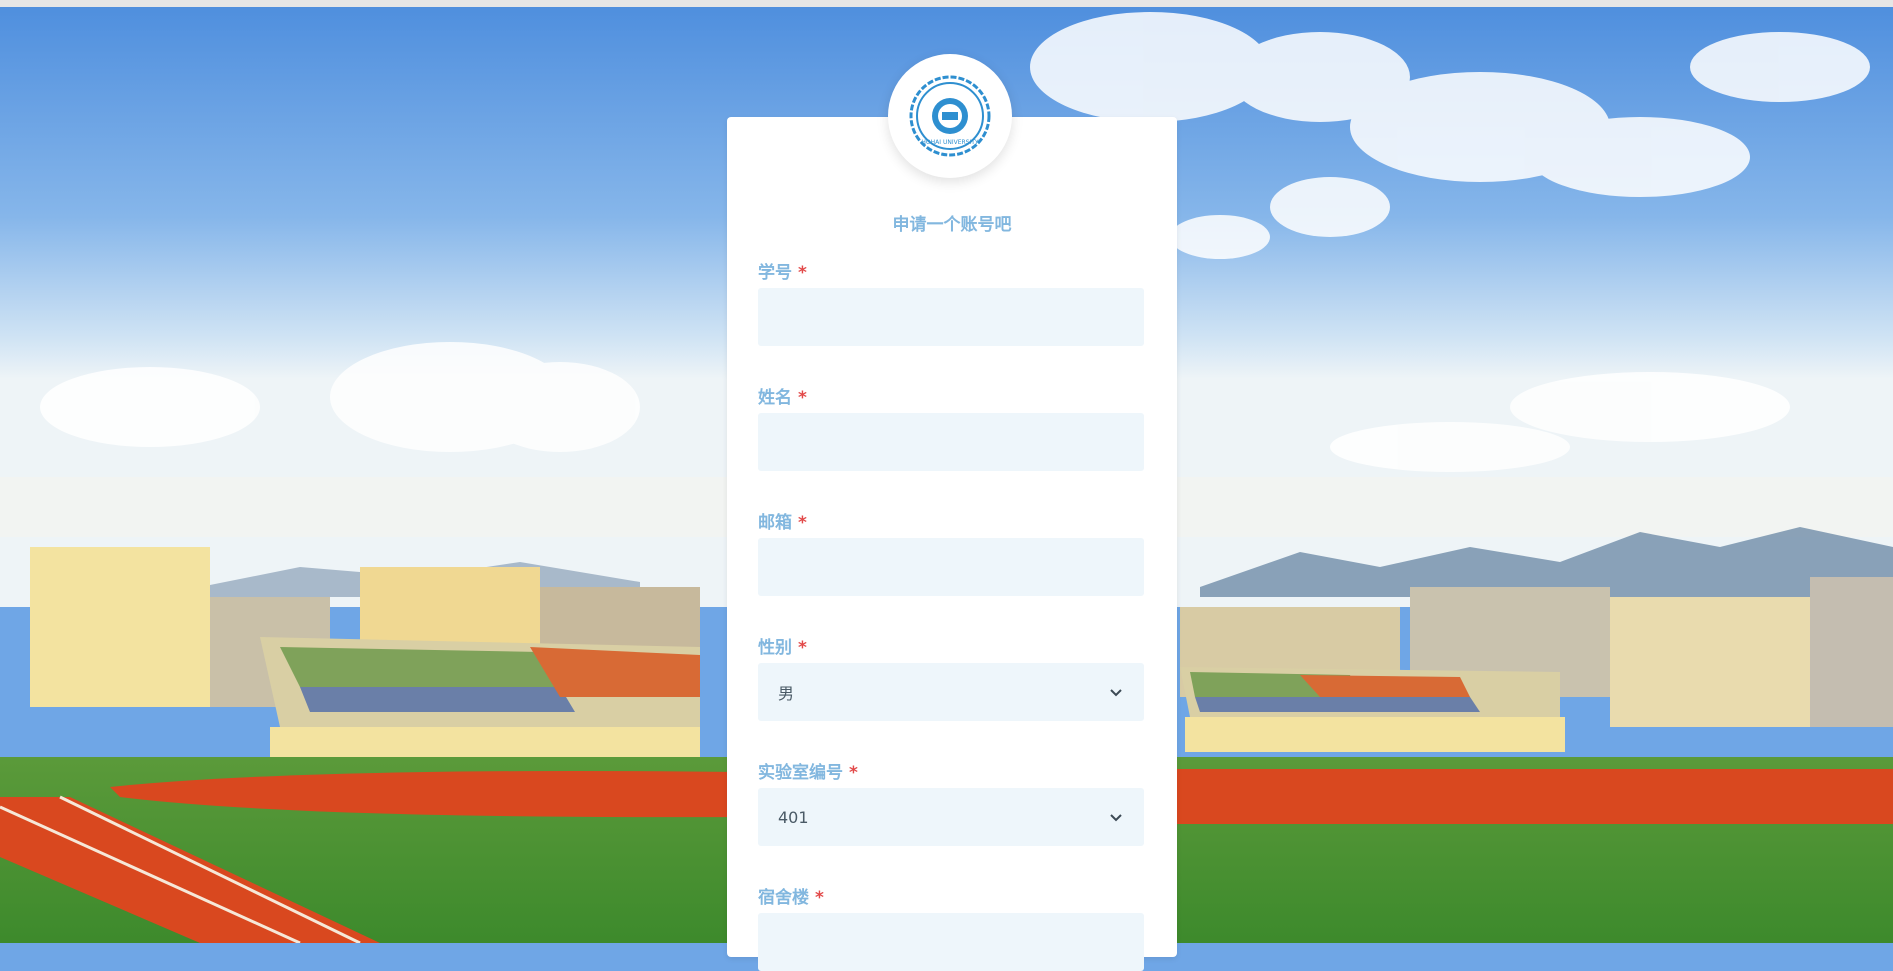  I want to click on email-label: 邮箱 *, so click(782, 520).